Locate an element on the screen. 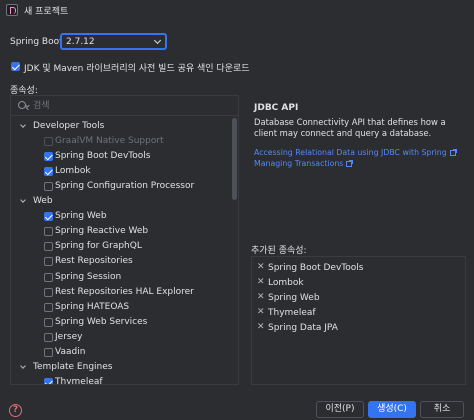 The height and width of the screenshot is (420, 474). tree-item-label: Vaadin is located at coordinates (70, 352).